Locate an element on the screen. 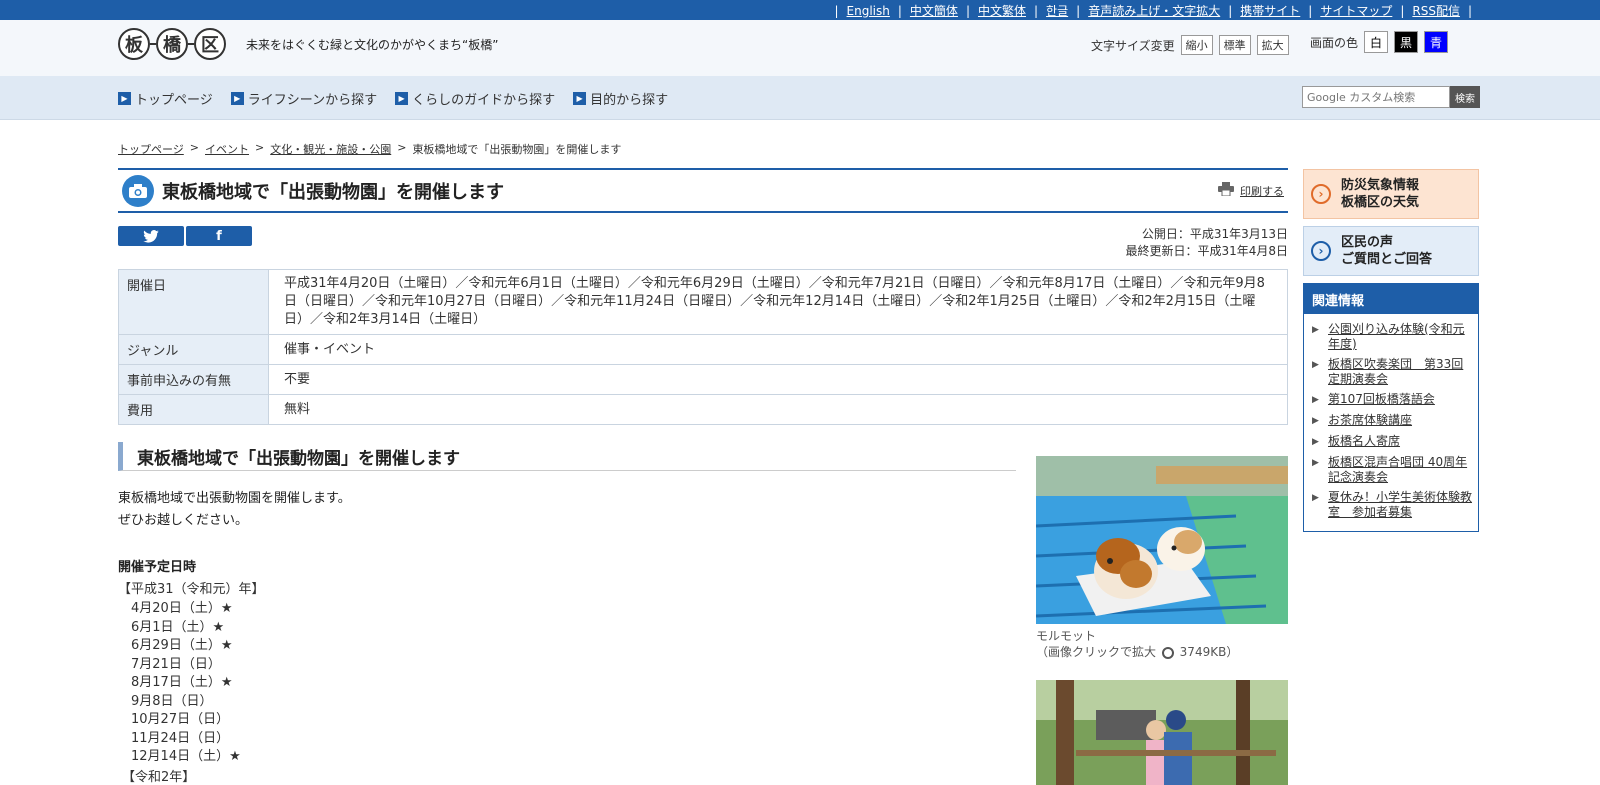 This screenshot has width=1600, height=785. list-item: ▶ 第107回板橋落語会 is located at coordinates (1392, 400).